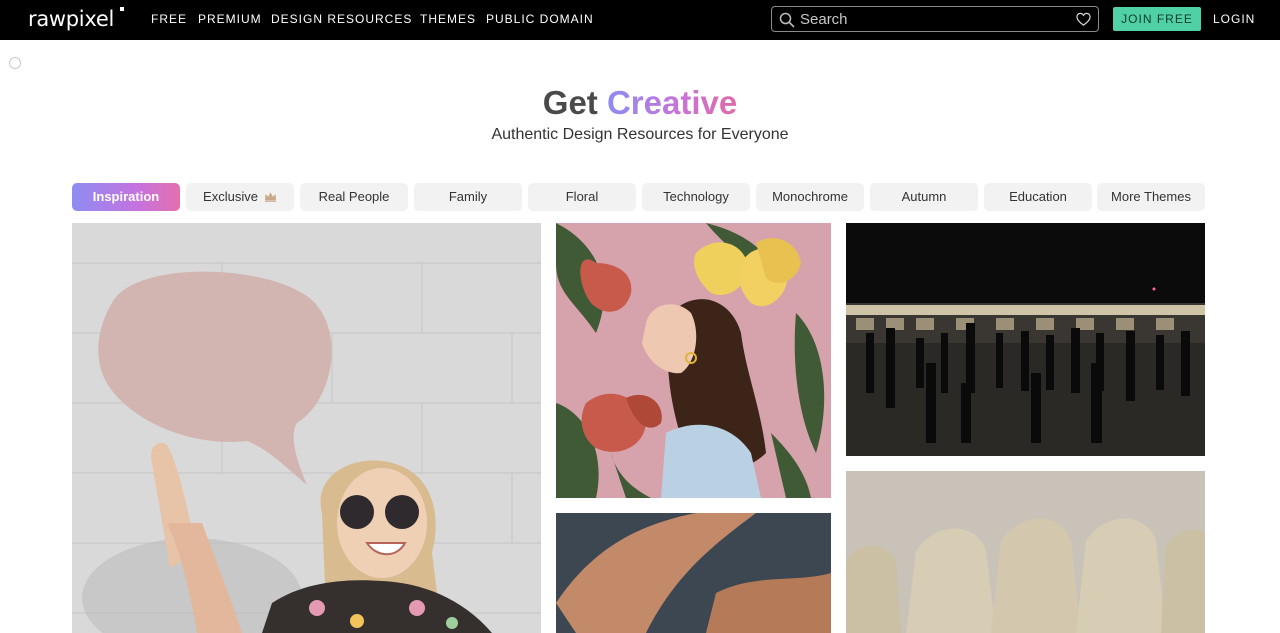 This screenshot has height=633, width=1280. Describe the element at coordinates (1151, 197) in the screenshot. I see `theme-chip-more-themes: More Themes` at that location.